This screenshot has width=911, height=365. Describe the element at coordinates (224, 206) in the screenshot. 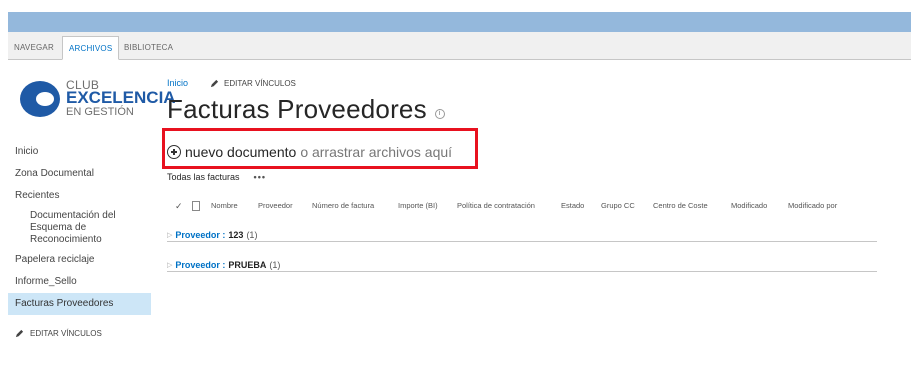

I see `column-header-nombre: Nombre` at that location.